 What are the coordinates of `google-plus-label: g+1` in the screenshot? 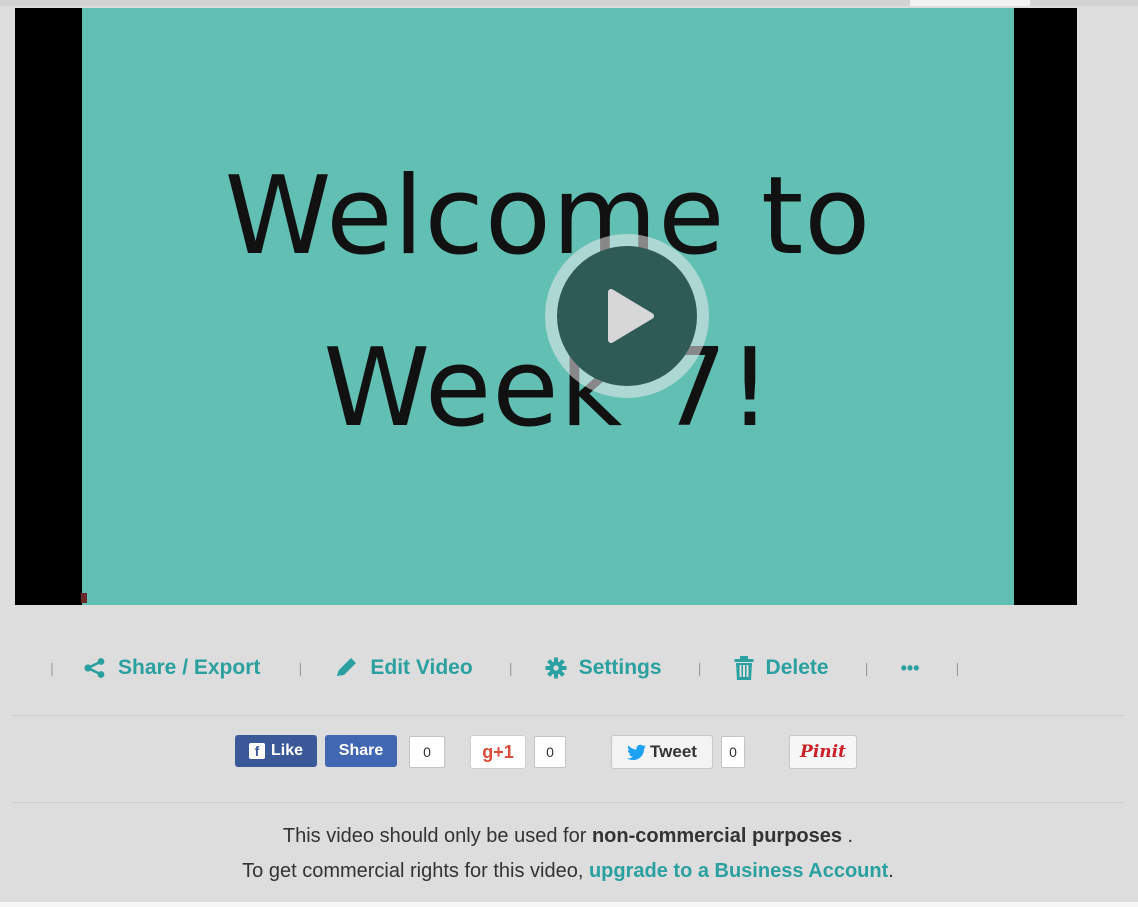 It's located at (498, 751).